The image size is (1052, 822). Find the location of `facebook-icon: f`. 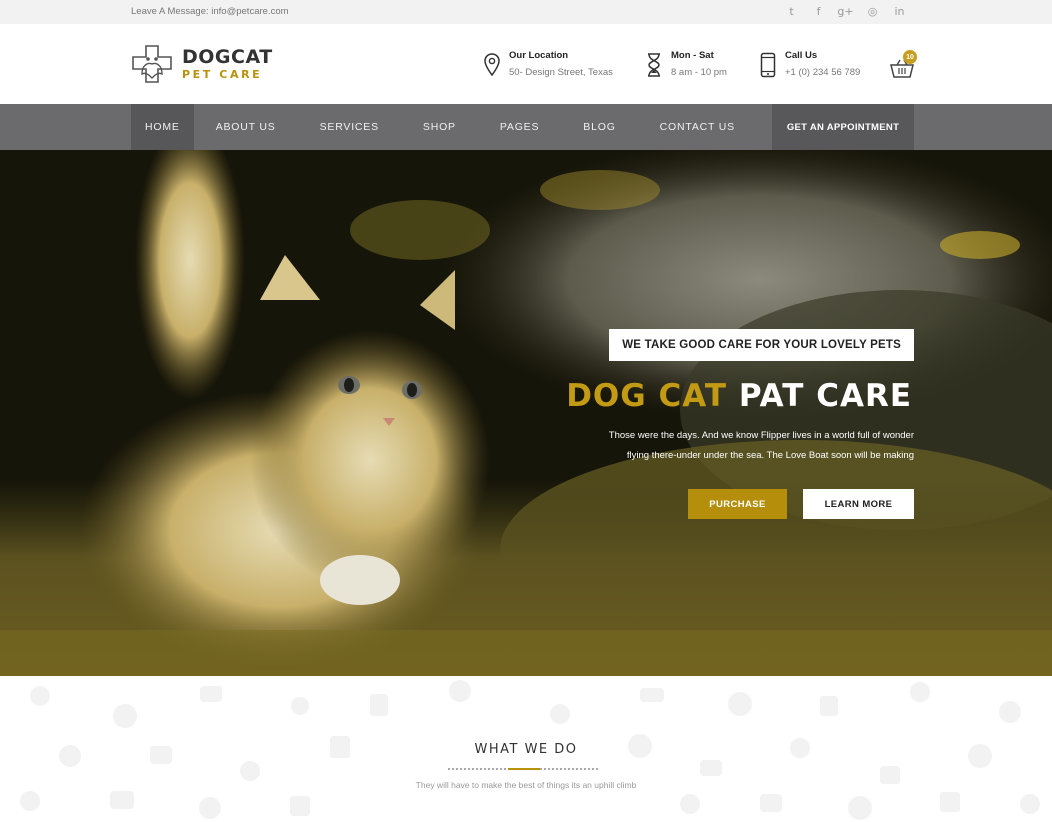

facebook-icon: f is located at coordinates (818, 11).